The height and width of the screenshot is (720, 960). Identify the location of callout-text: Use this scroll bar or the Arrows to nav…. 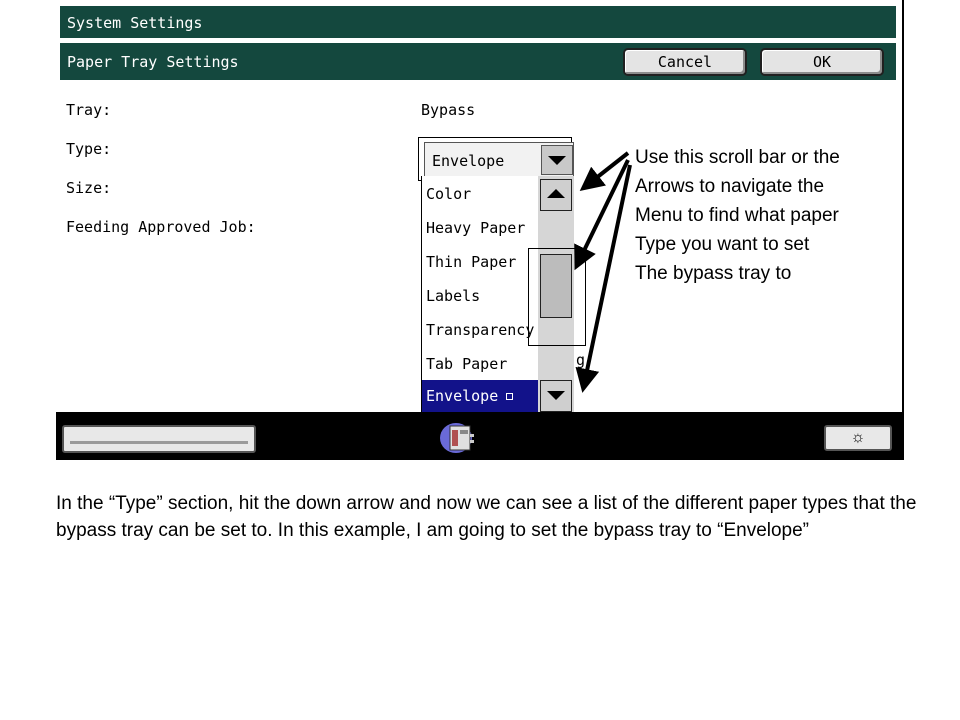
(785, 215).